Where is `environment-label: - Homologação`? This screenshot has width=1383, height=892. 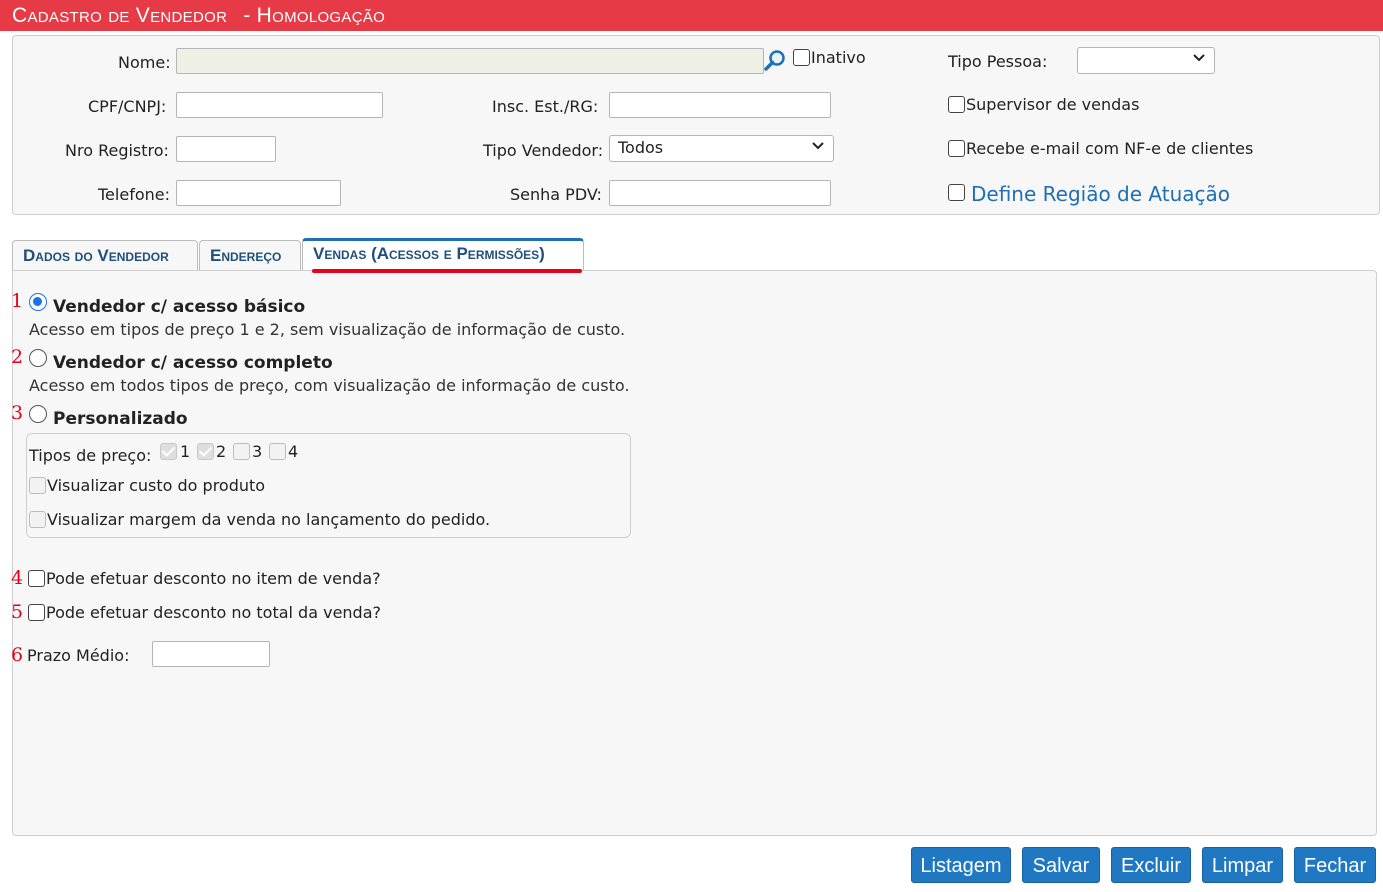 environment-label: - Homologação is located at coordinates (314, 15).